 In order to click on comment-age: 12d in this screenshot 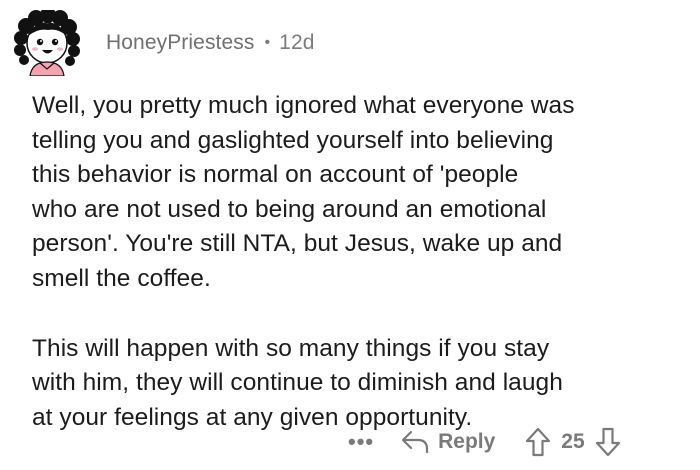, I will do `click(297, 42)`.